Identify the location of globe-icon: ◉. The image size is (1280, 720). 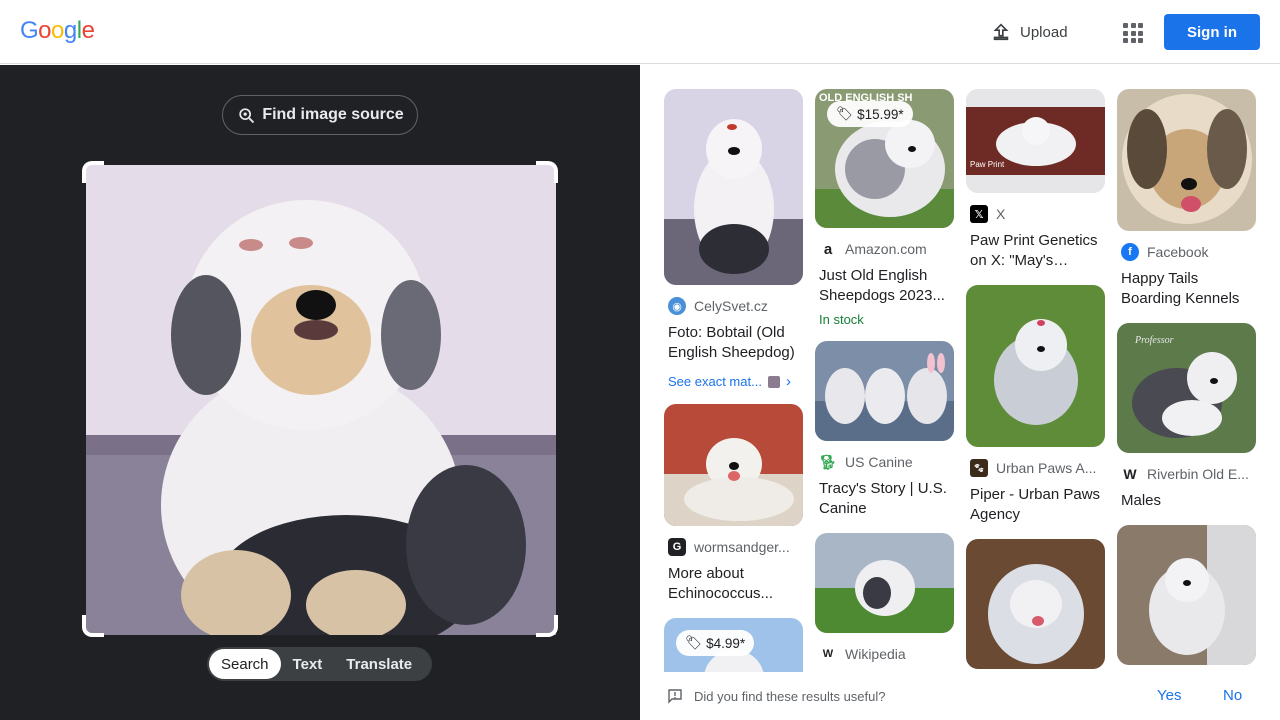
(677, 306).